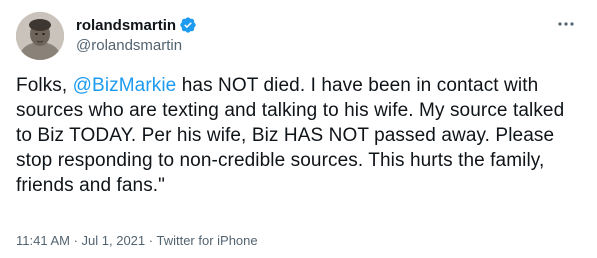  Describe the element at coordinates (206, 240) in the screenshot. I see `tweet-source: Twitter for iPhone` at that location.